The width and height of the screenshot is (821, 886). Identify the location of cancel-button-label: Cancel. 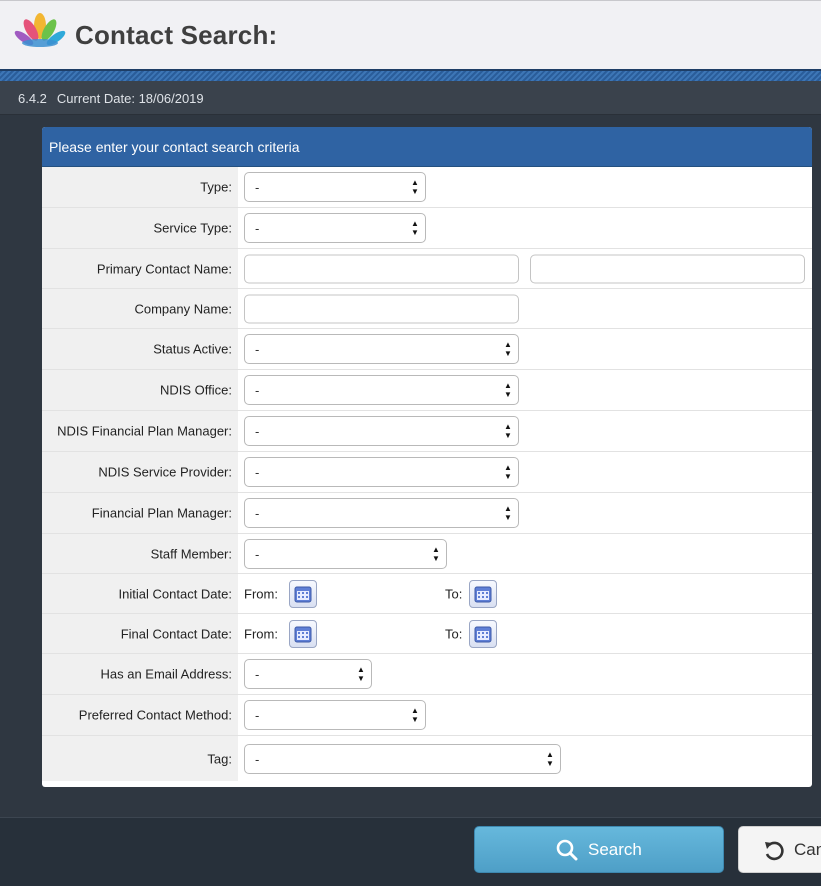
(807, 849).